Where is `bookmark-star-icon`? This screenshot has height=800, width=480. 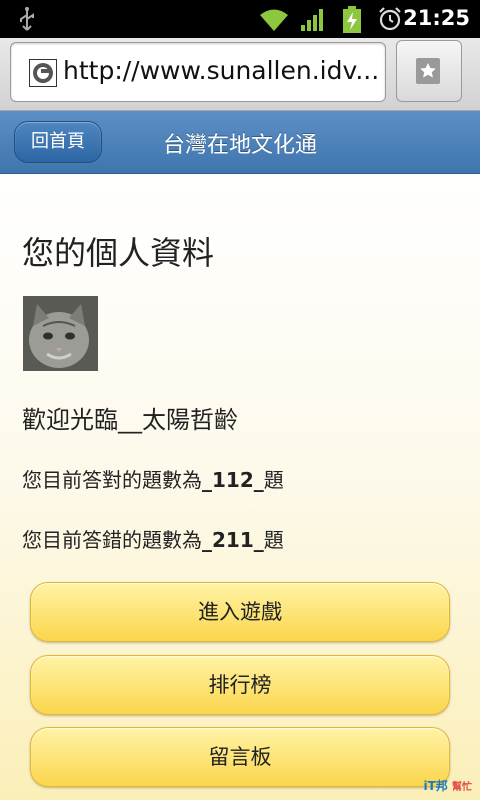 bookmark-star-icon is located at coordinates (428, 71).